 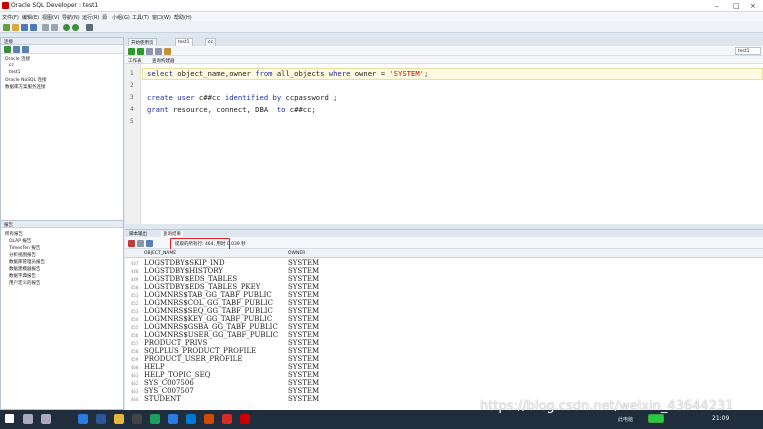 I want to click on menu-source: 源, so click(x=104, y=17).